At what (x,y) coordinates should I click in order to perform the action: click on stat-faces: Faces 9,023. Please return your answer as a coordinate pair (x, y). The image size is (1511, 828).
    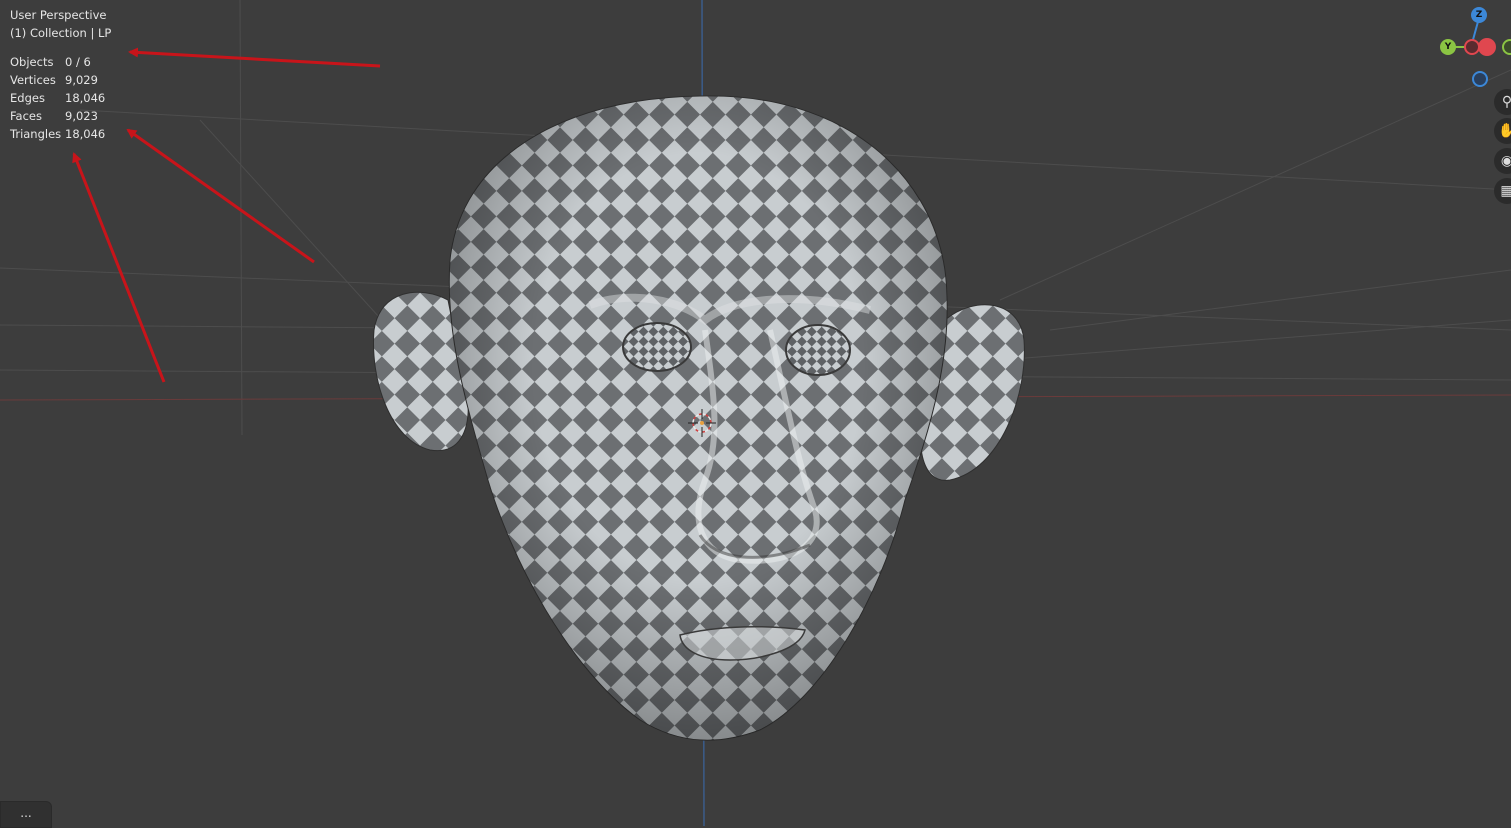
    Looking at the image, I should click on (54, 116).